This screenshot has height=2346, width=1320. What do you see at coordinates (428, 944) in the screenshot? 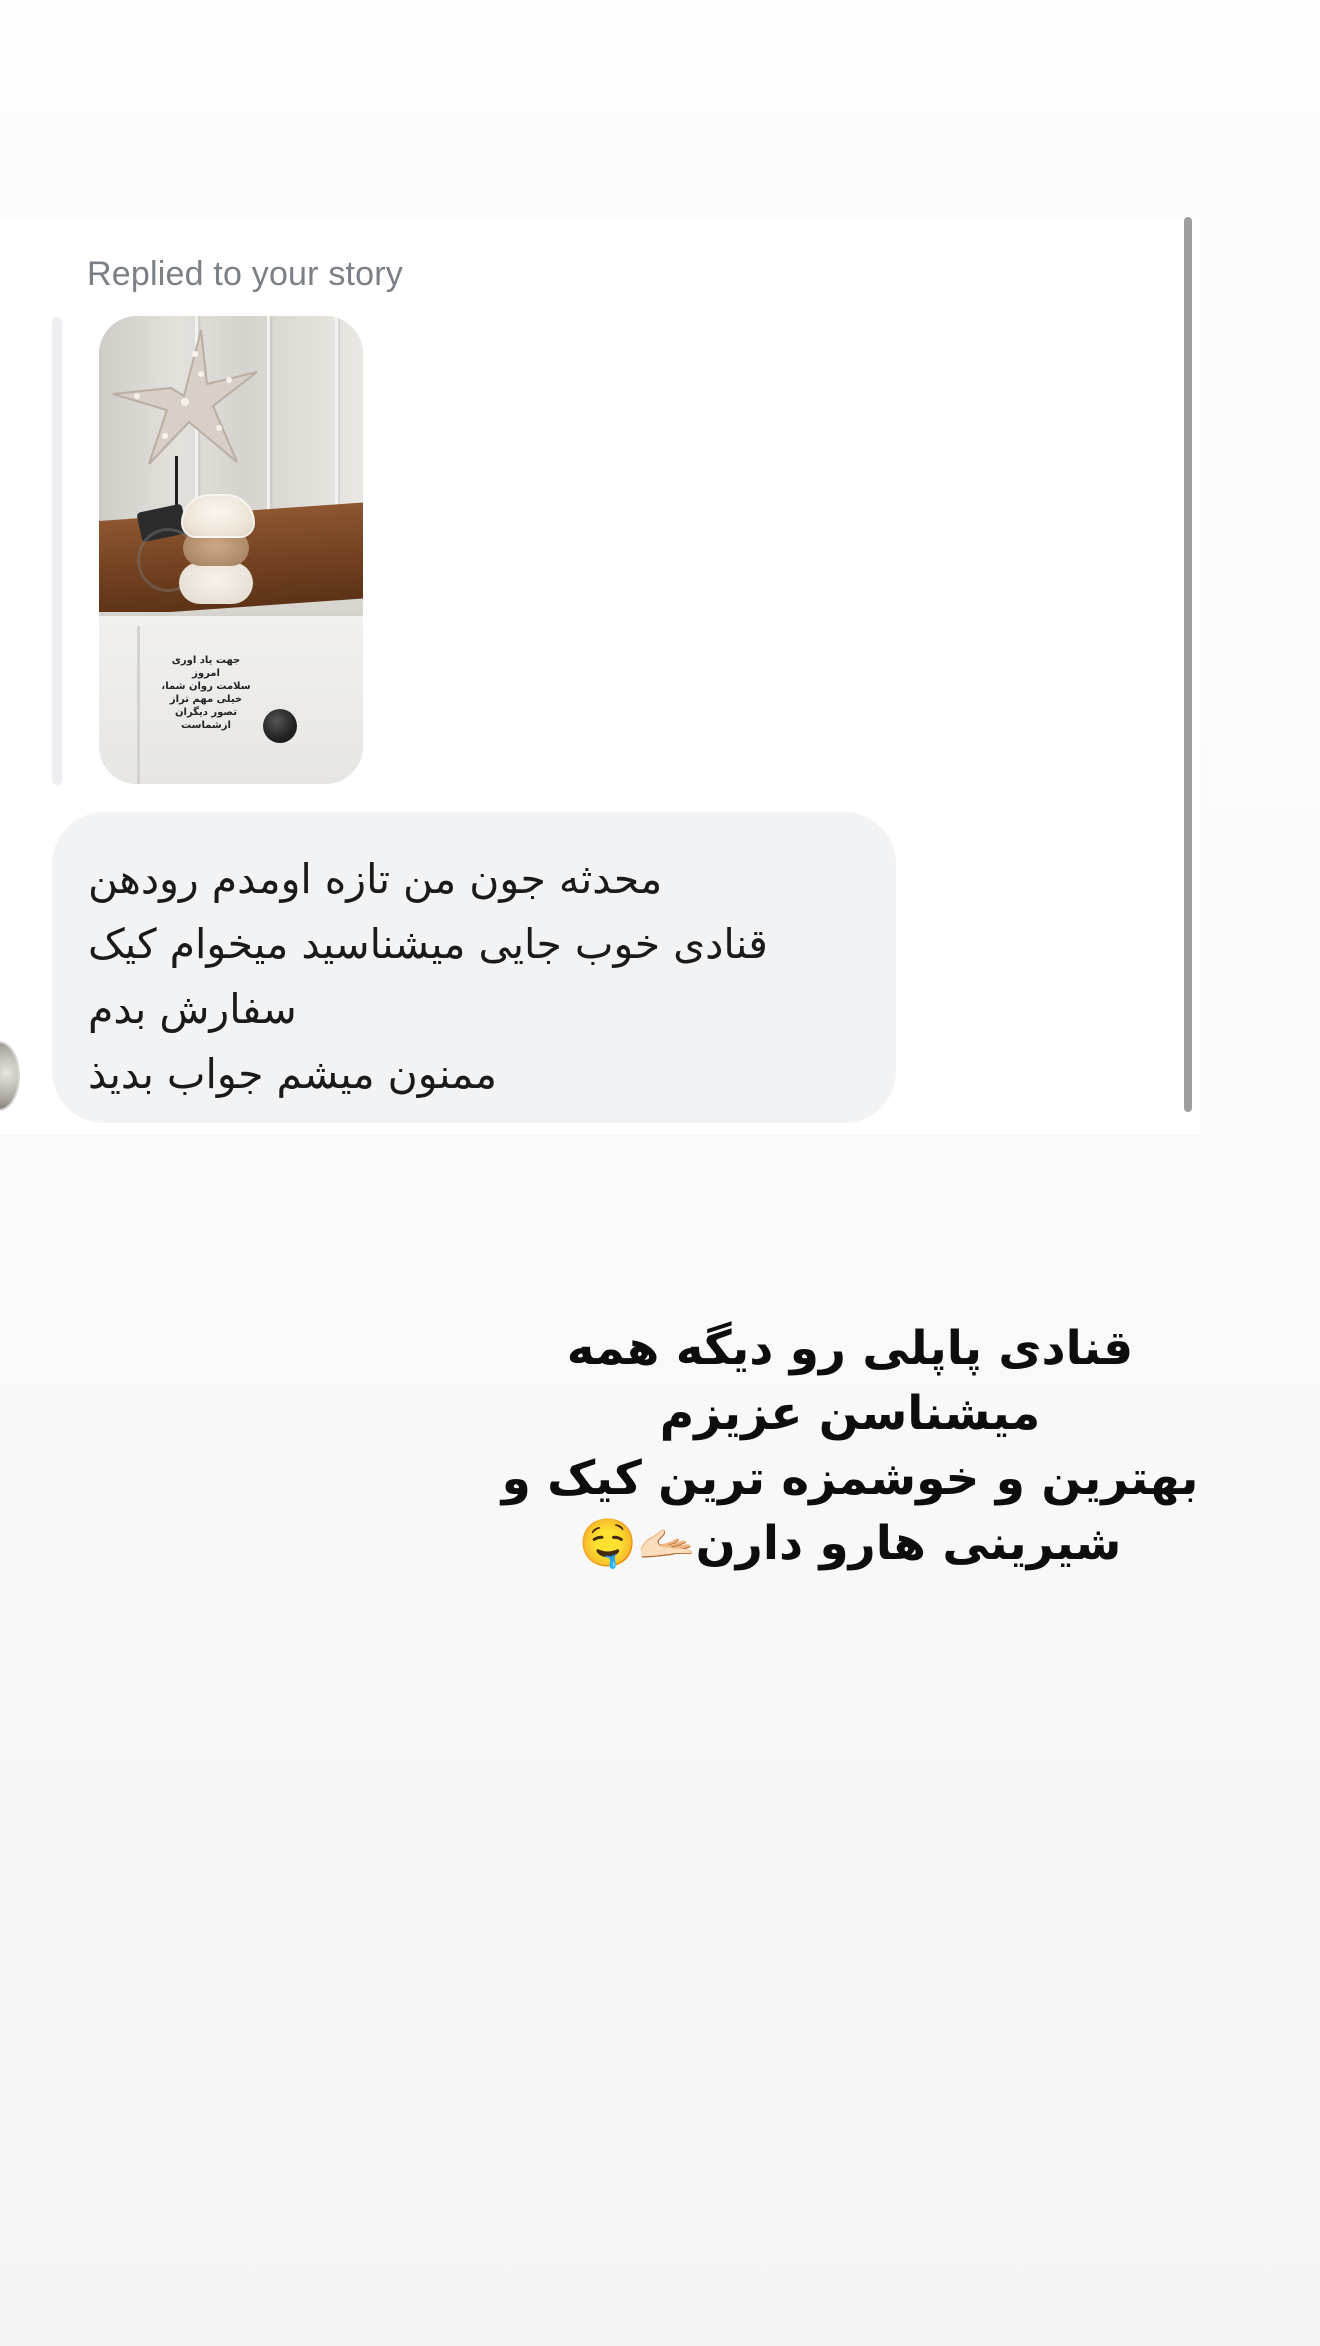
I see `message-line: قنادی خوب جایی میشناسید میخوام کیک` at bounding box center [428, 944].